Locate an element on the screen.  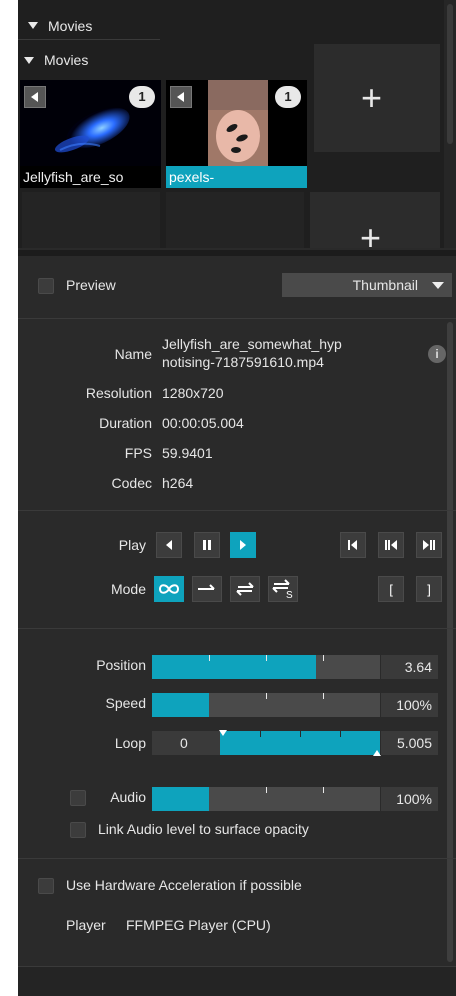
link-audio-label: Link Audio level to surface opacity is located at coordinates (203, 829).